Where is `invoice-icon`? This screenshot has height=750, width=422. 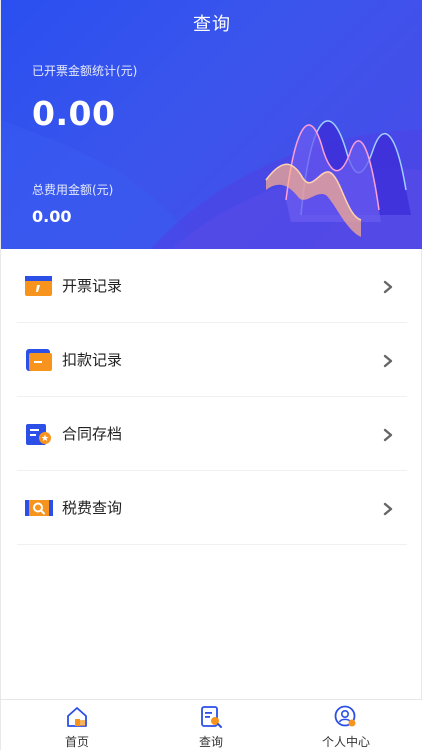 invoice-icon is located at coordinates (39, 286).